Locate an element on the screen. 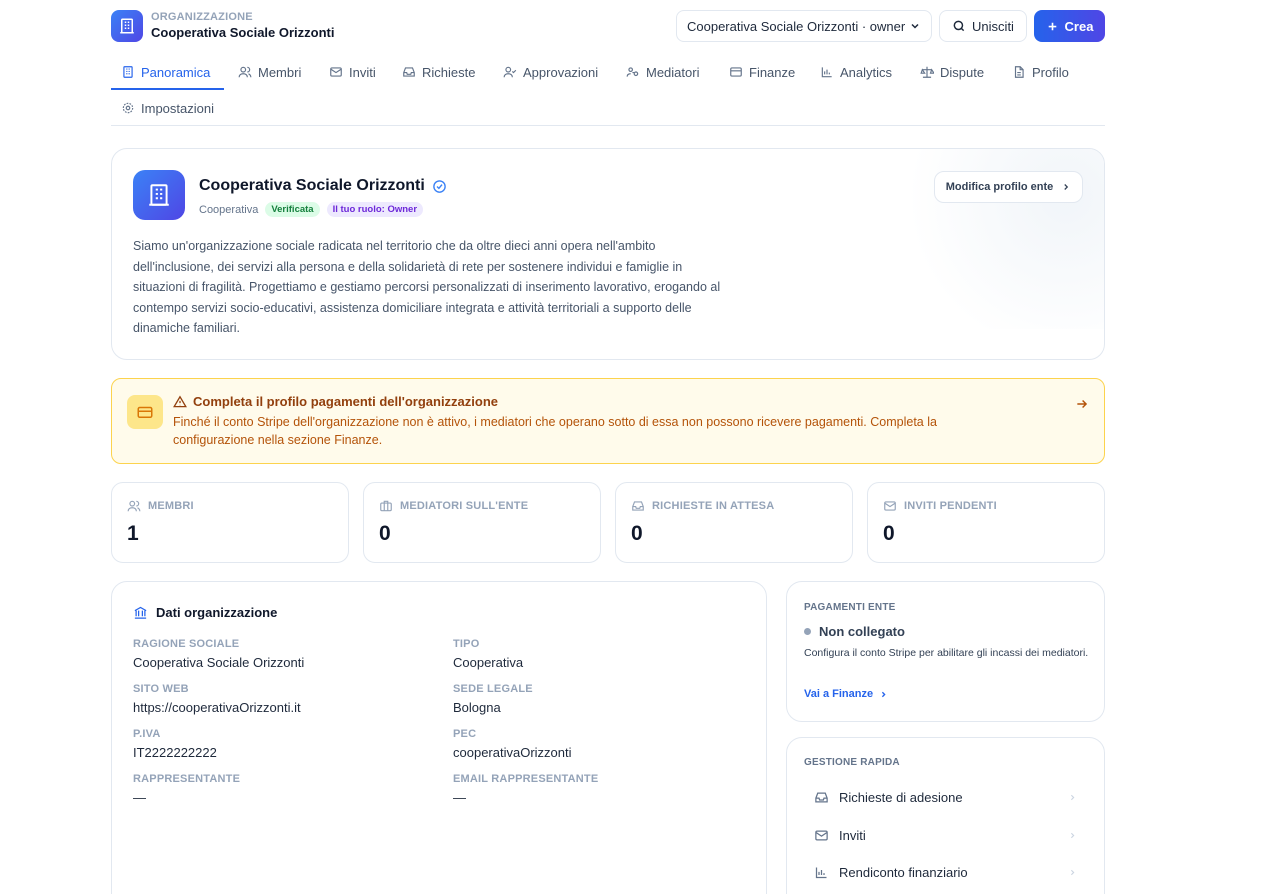 This screenshot has height=894, width=1286. edit-profile-button: Modifica profilo ente is located at coordinates (1008, 187).